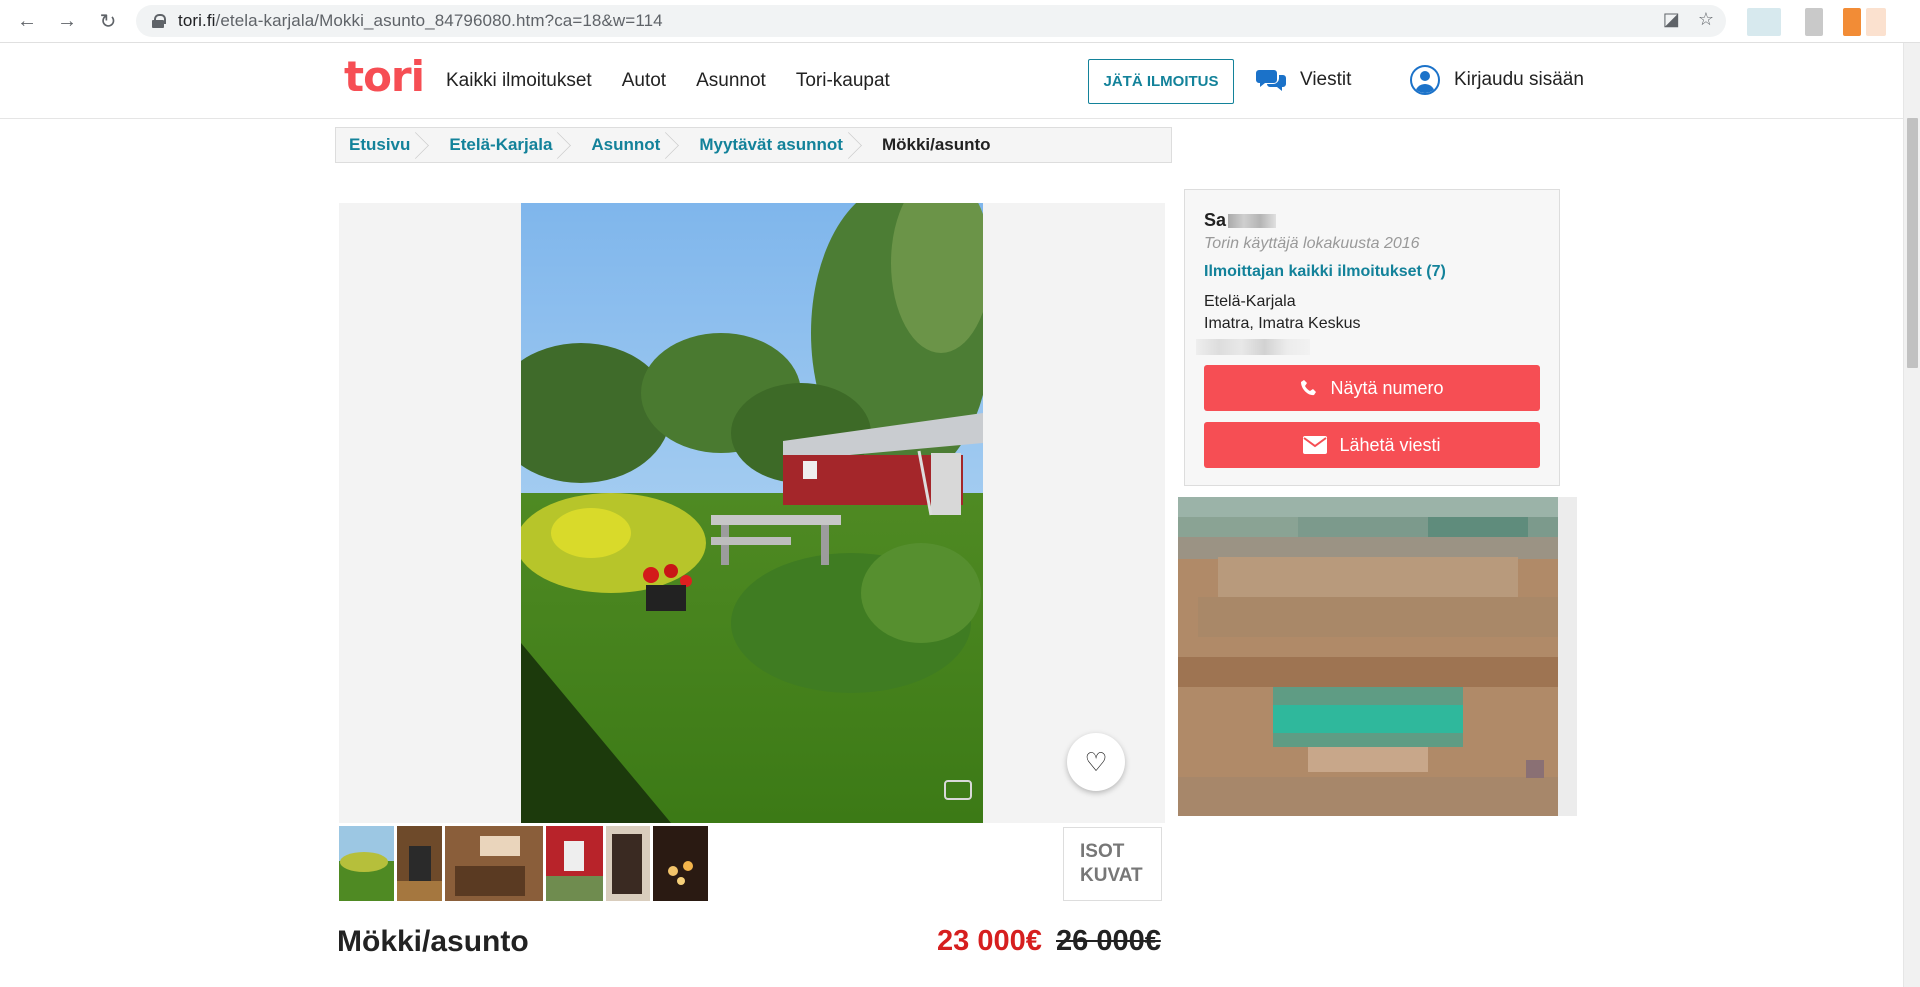 The height and width of the screenshot is (987, 1920). Describe the element at coordinates (1108, 941) in the screenshot. I see `listing-old-price: 26 000€` at that location.